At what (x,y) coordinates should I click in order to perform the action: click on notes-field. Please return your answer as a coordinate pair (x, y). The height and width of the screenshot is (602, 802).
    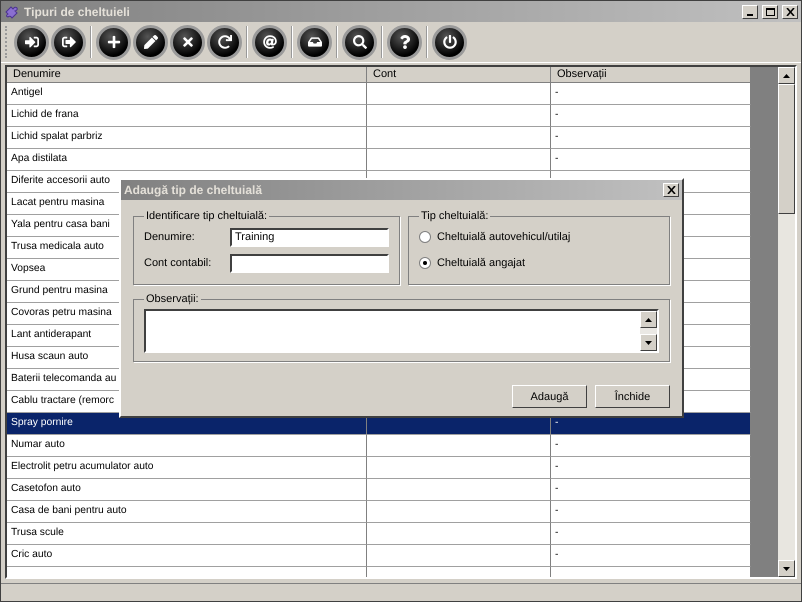
    Looking at the image, I should click on (401, 331).